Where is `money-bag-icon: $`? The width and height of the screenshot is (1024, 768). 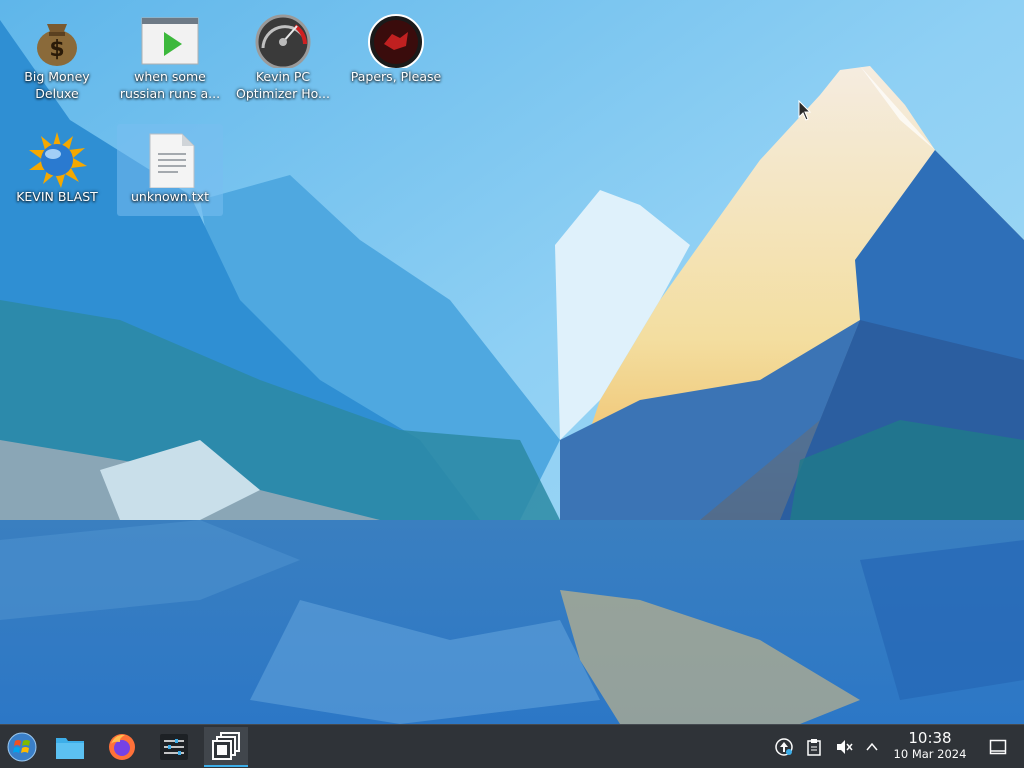 money-bag-icon: $ is located at coordinates (57, 40).